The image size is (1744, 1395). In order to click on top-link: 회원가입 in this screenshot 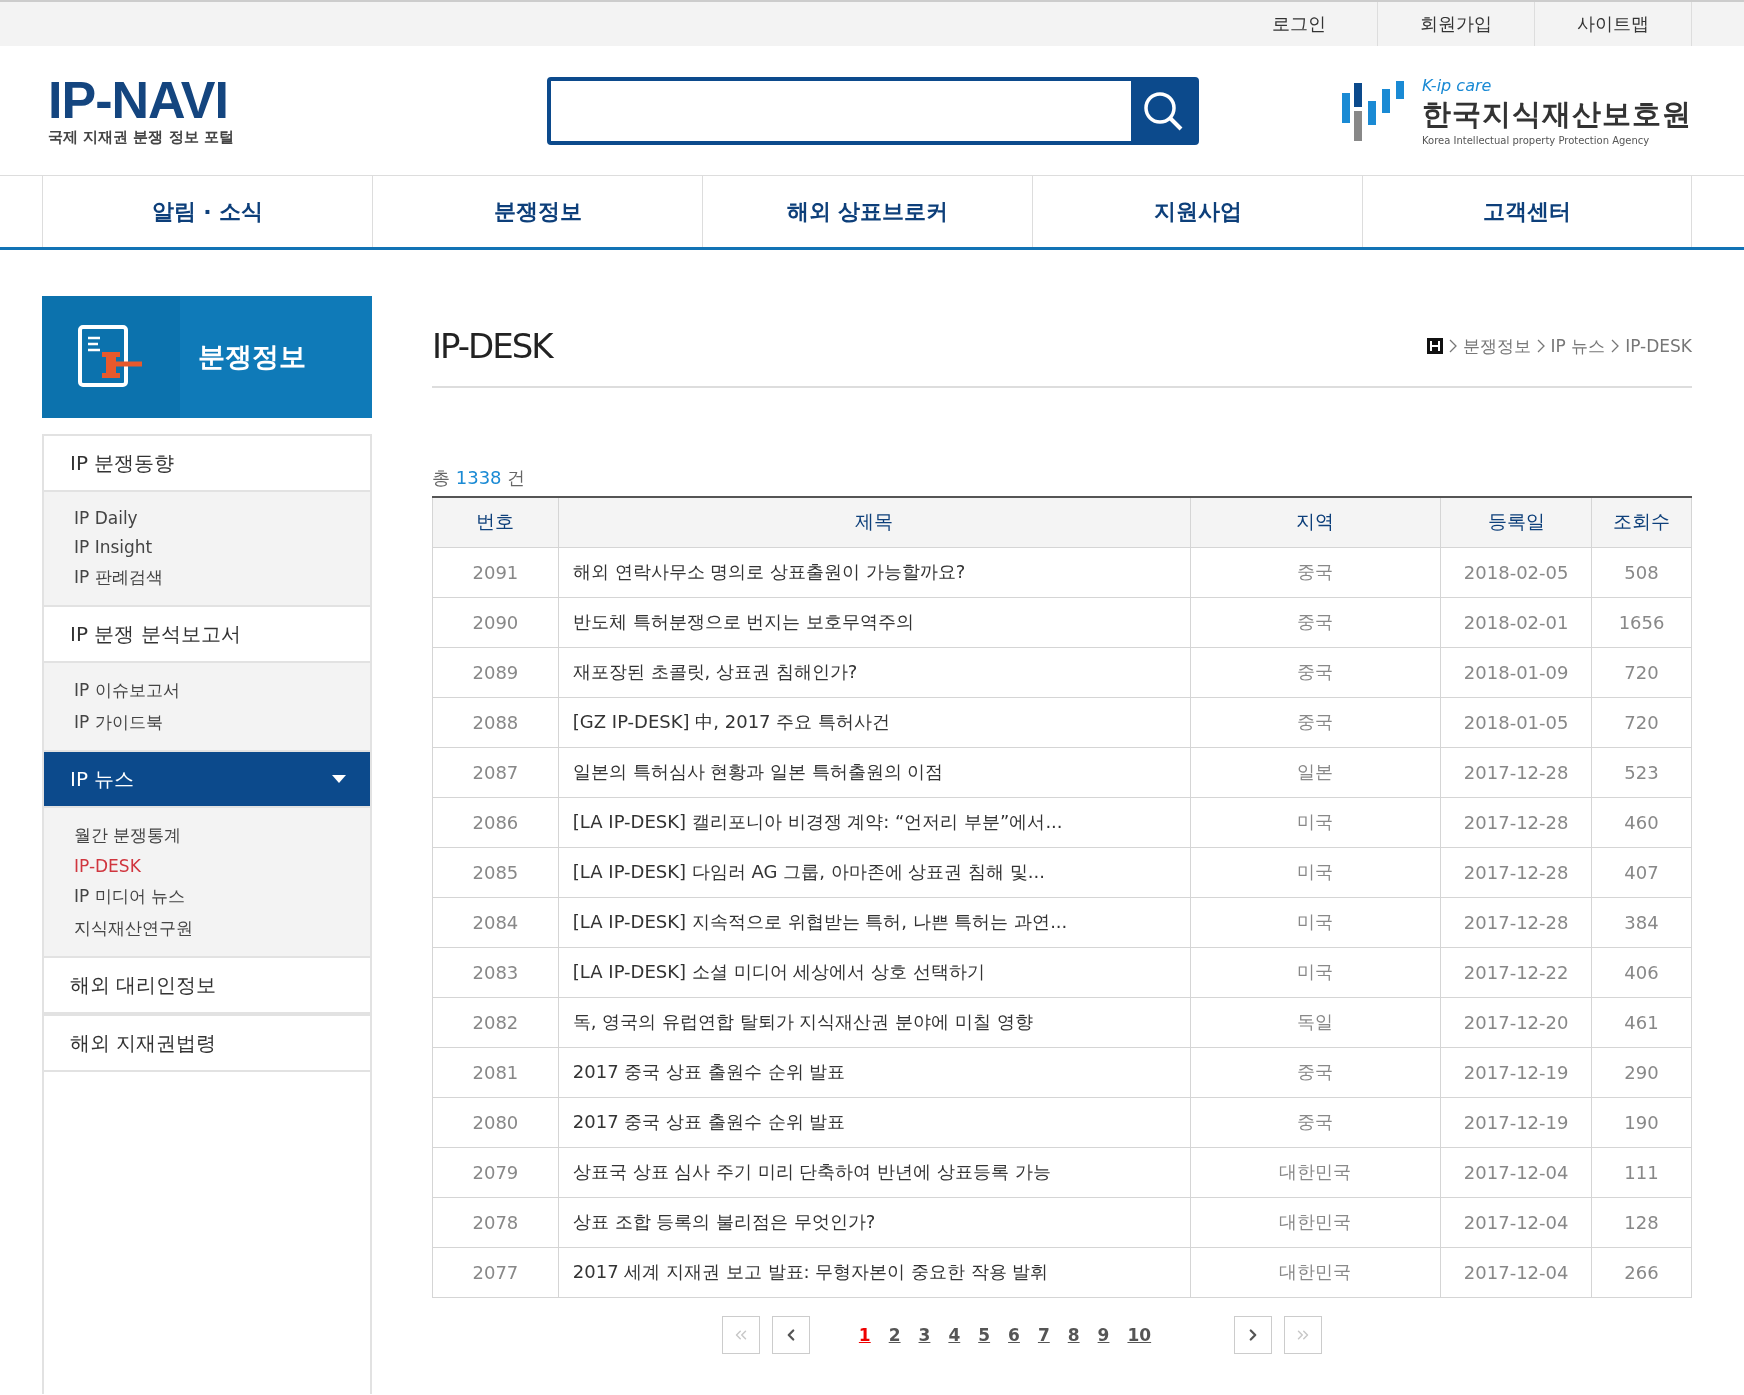, I will do `click(1456, 24)`.